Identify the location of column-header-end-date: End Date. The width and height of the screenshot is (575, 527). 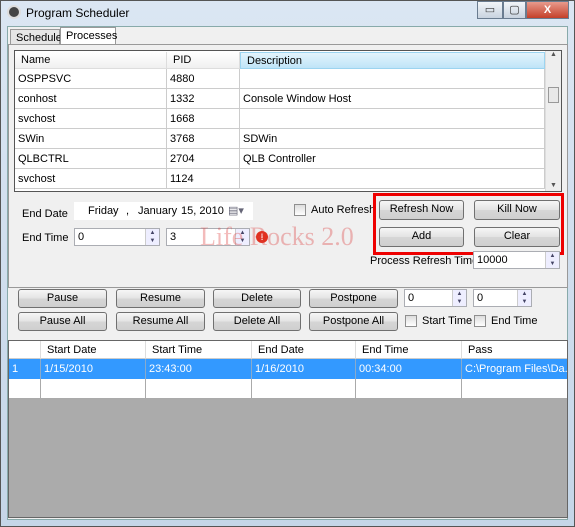
(304, 350).